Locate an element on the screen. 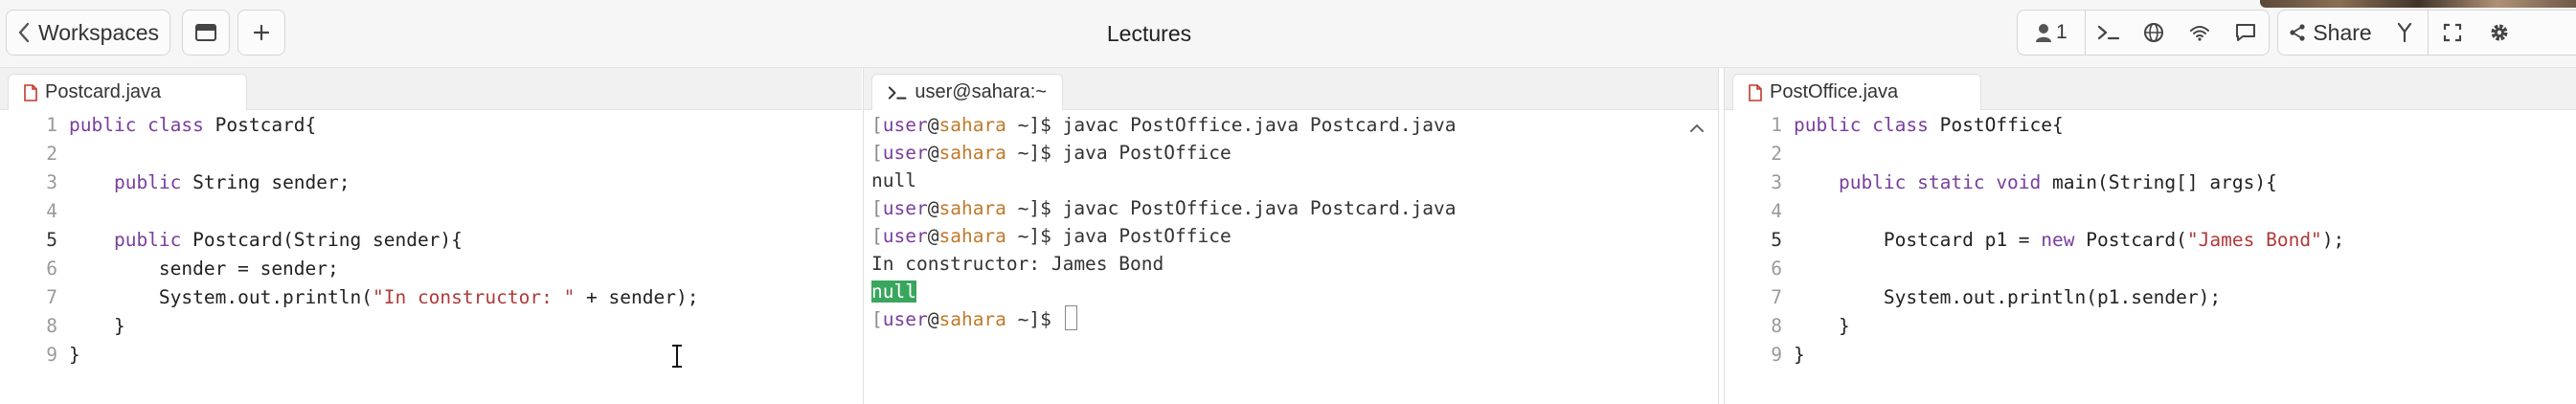  code-text: System.out.println(p1.sender); is located at coordinates (2008, 297).